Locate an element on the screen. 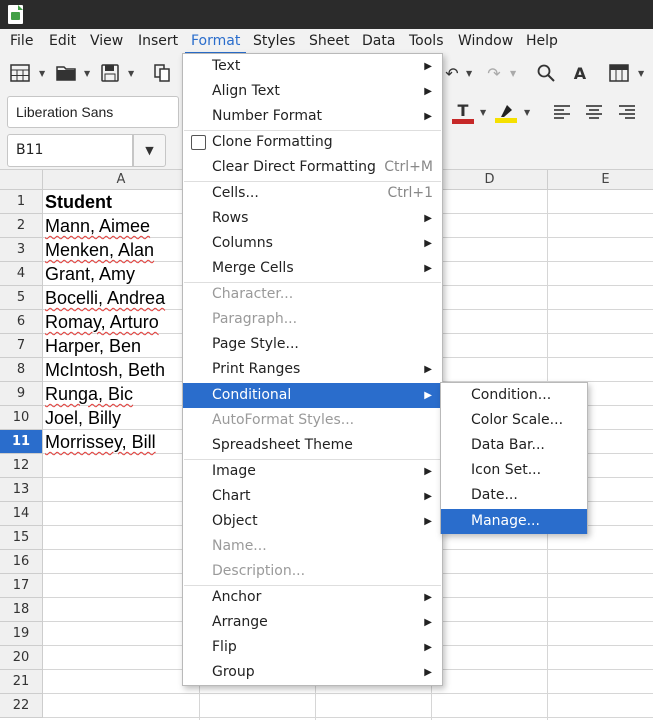 This screenshot has width=653, height=720. row-header-3: 3 is located at coordinates (21, 250).